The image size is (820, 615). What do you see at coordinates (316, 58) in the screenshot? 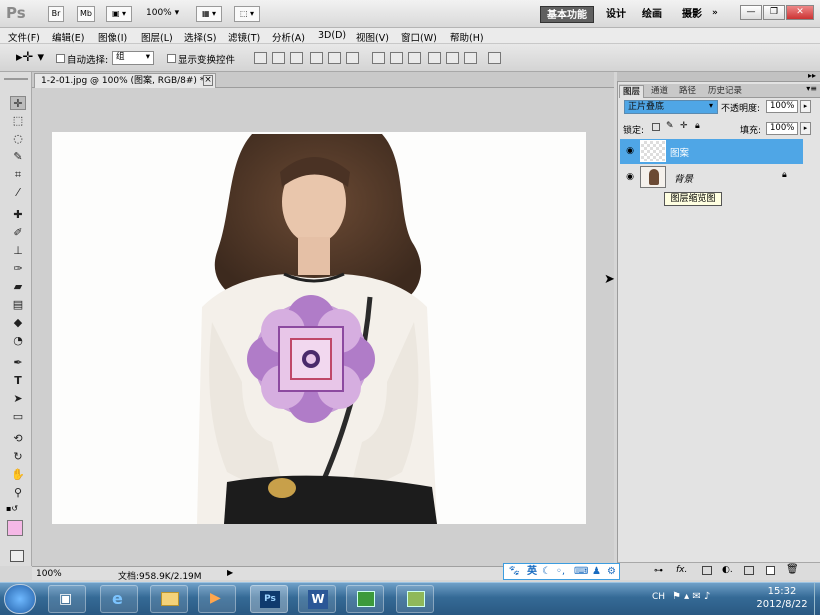
I see `align-left-icon` at bounding box center [316, 58].